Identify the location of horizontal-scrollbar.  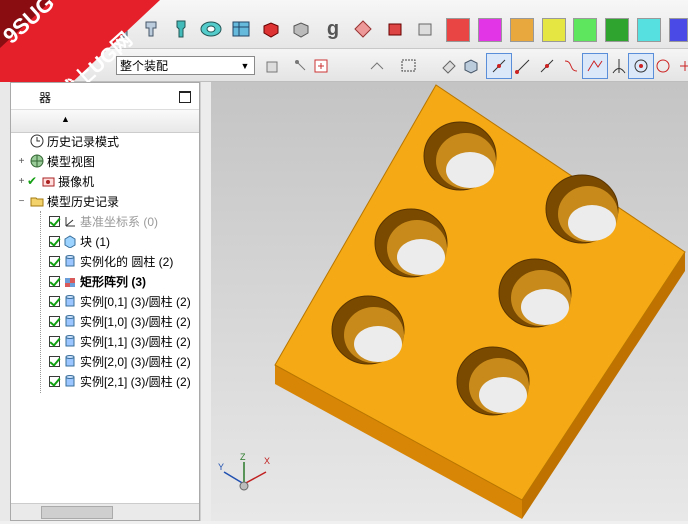
(105, 511).